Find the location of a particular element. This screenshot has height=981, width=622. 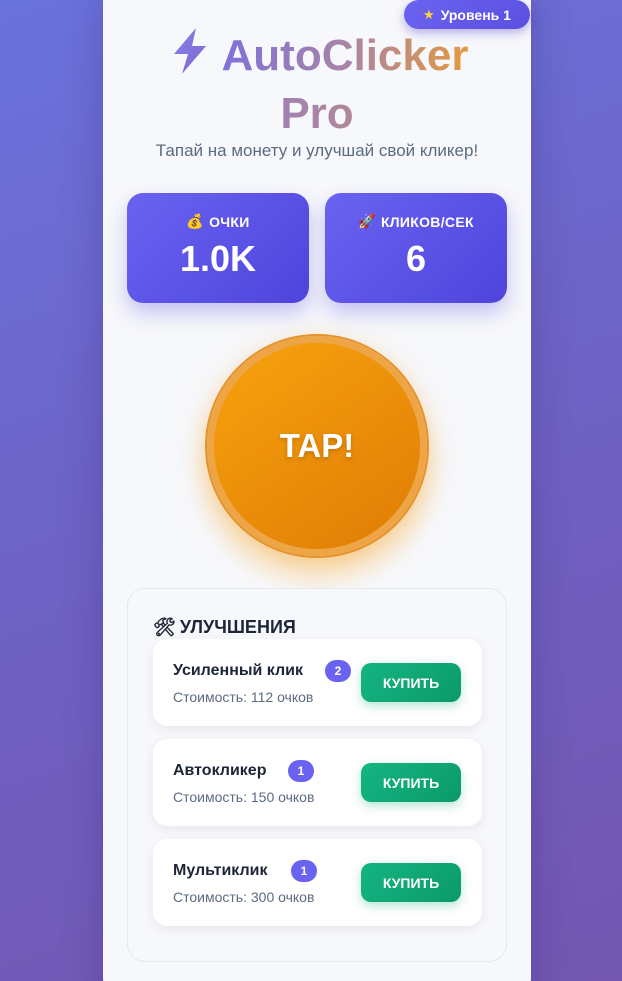

title-line1: AutoClicker is located at coordinates (345, 55).